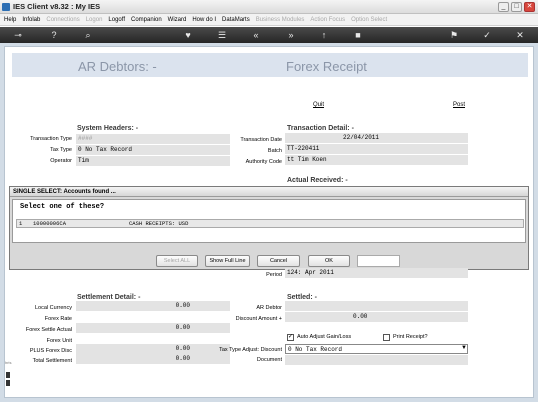 Image resolution: width=538 pixels, height=402 pixels. What do you see at coordinates (410, 337) in the screenshot?
I see `print-receipt-label: Print Receipt?` at bounding box center [410, 337].